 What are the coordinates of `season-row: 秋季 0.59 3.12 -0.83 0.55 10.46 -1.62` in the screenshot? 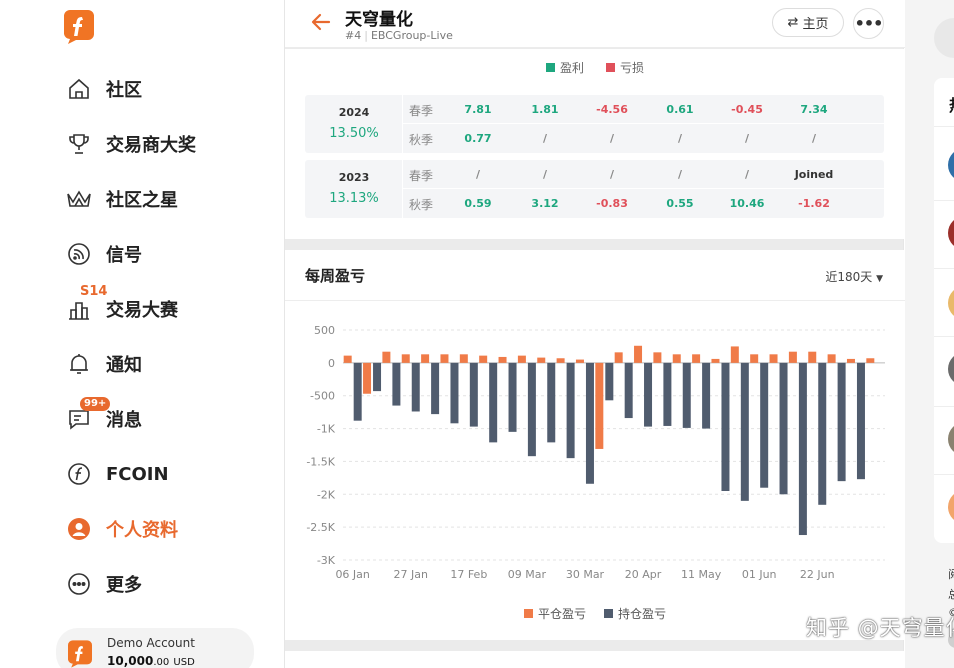 It's located at (643, 203).